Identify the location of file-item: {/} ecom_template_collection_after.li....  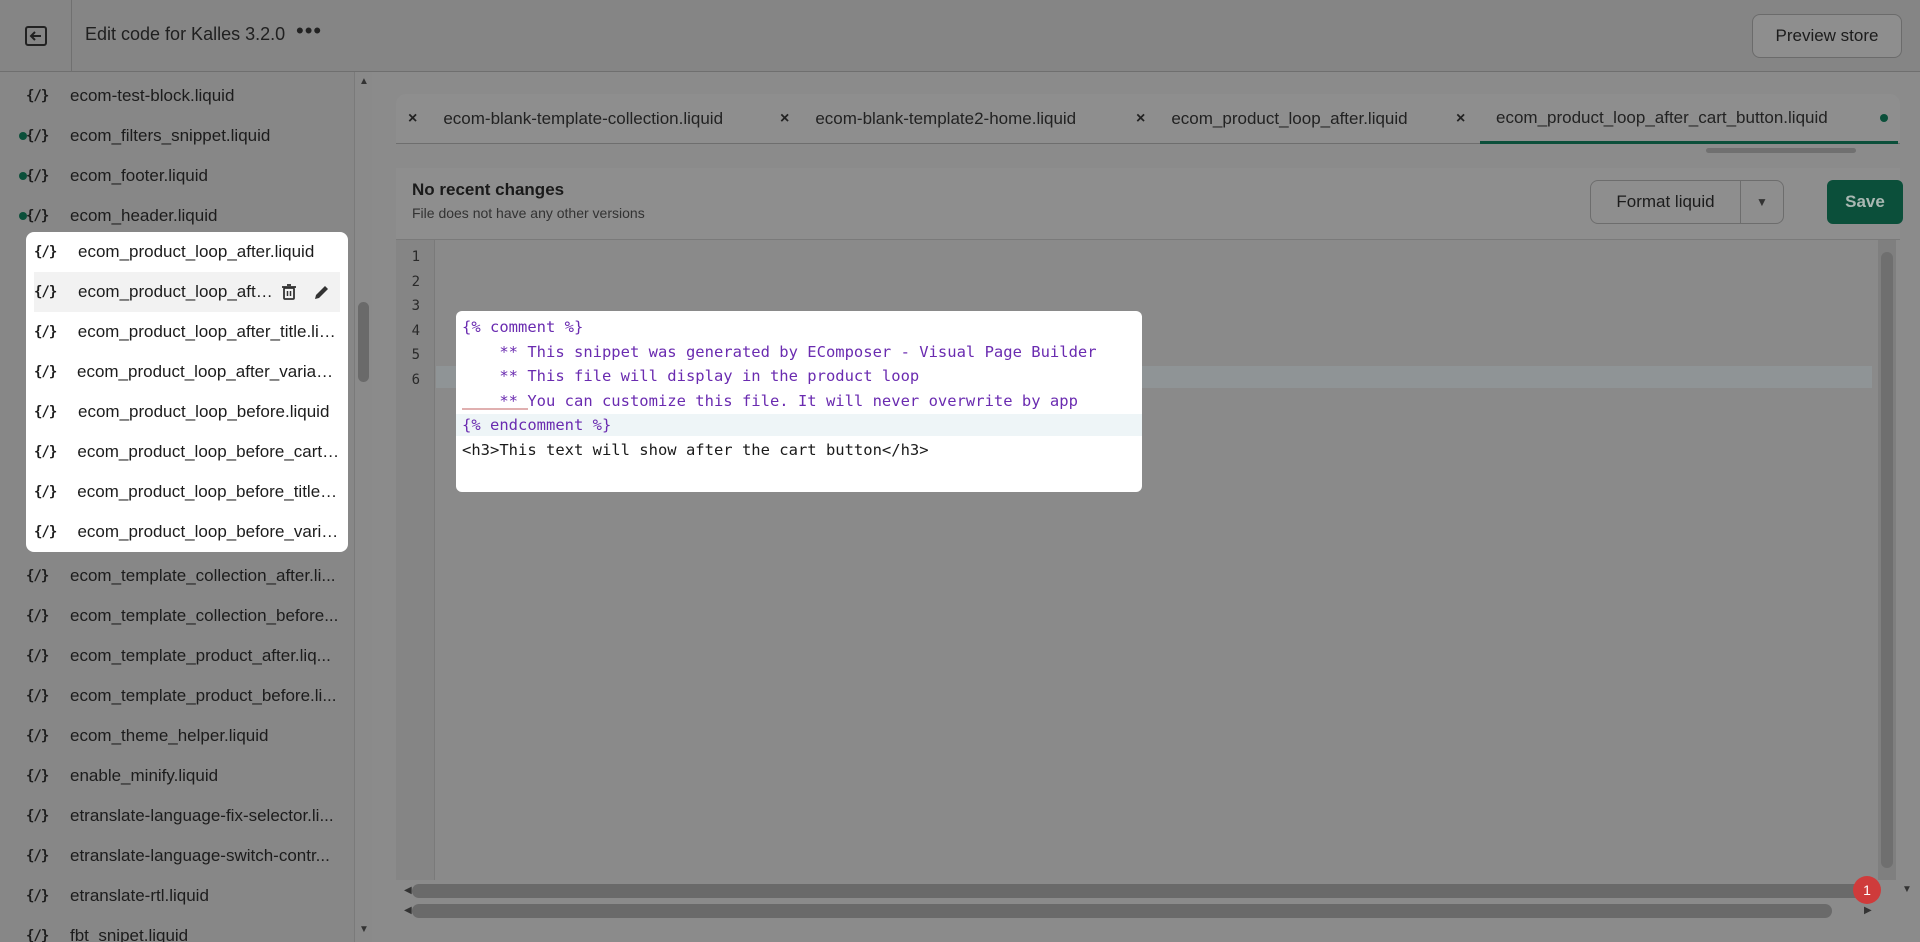
(187, 576).